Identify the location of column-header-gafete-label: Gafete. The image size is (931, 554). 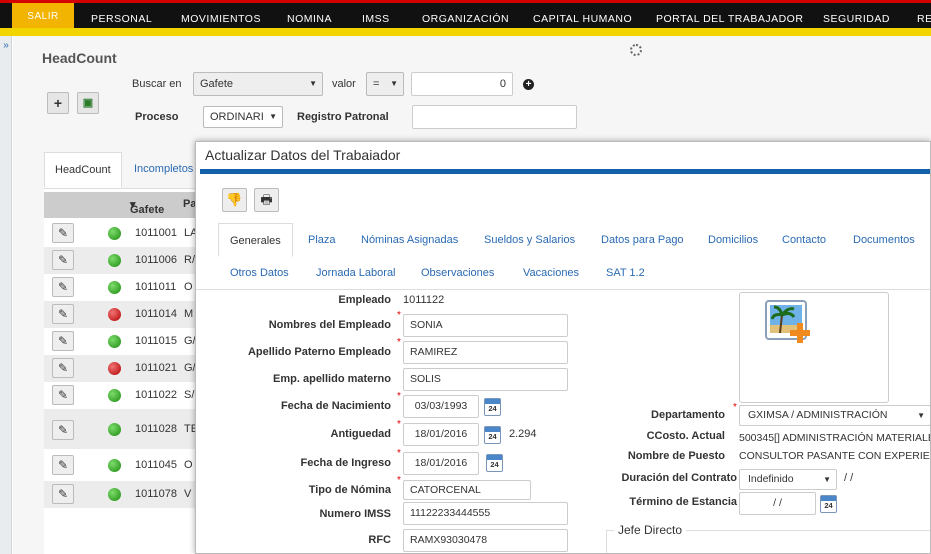
(147, 210).